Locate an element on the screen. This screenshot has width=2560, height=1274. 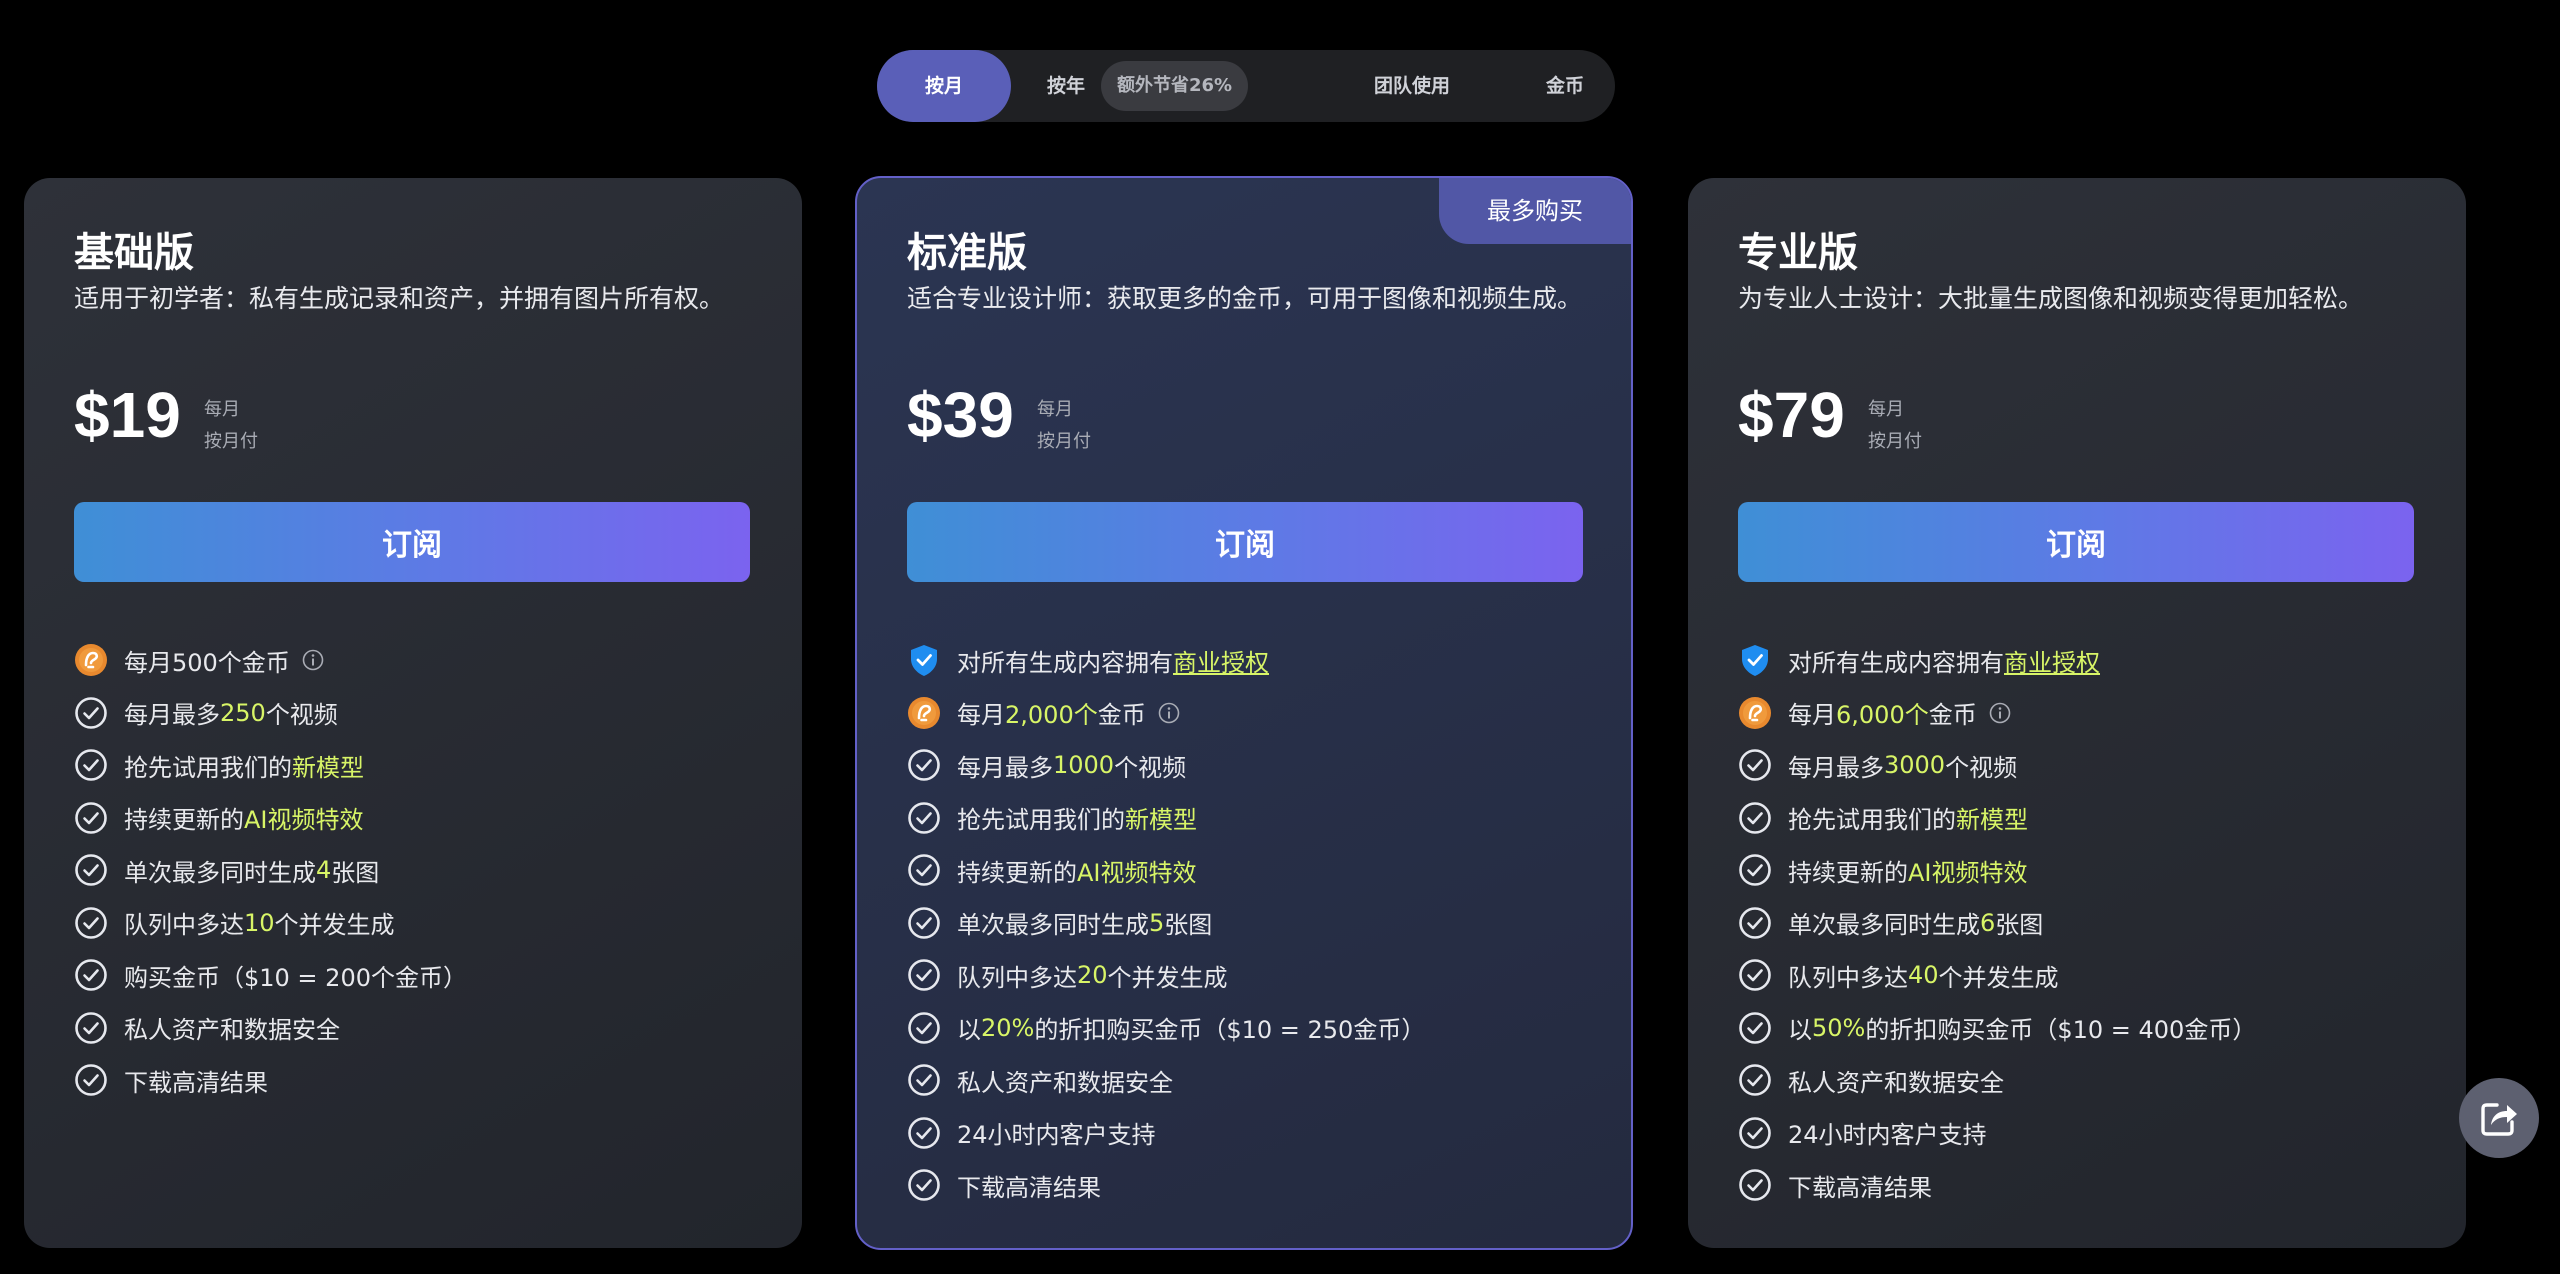
feature-highlight: 250 is located at coordinates (243, 712).